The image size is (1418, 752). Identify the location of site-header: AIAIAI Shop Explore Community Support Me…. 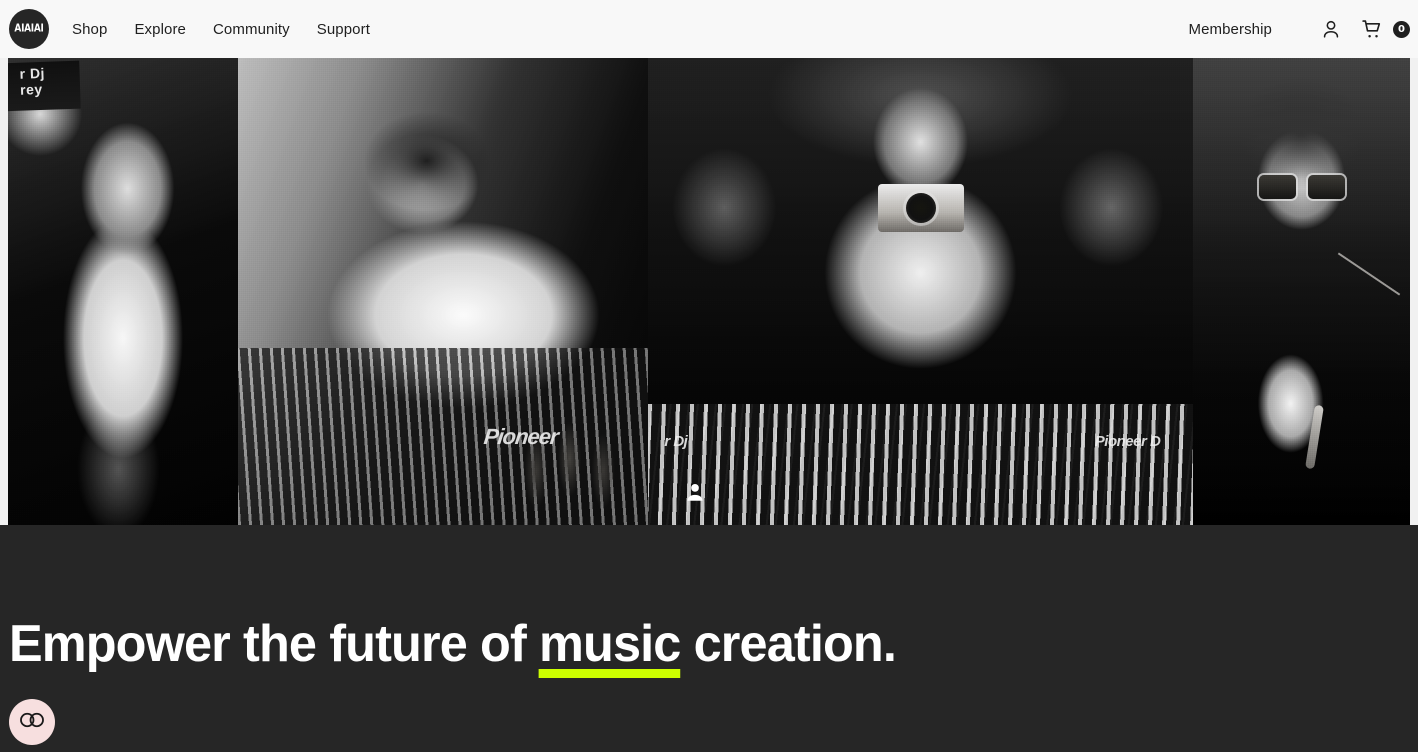
(709, 29).